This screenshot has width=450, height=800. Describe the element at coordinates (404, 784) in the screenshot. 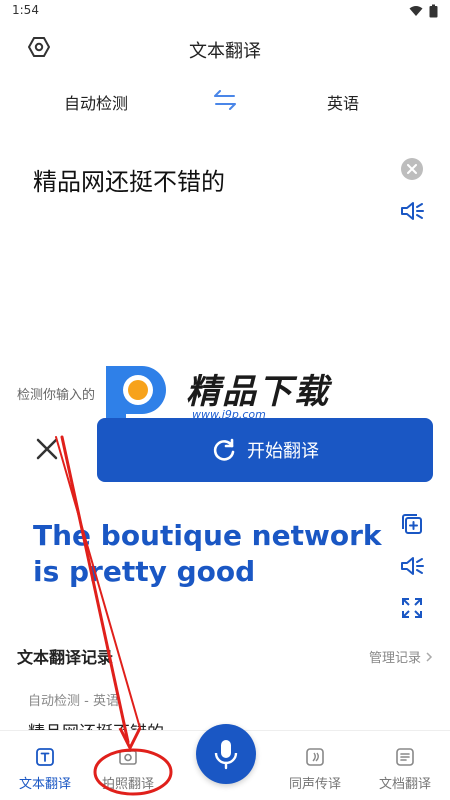

I see `nav-label: 文档翻译` at that location.